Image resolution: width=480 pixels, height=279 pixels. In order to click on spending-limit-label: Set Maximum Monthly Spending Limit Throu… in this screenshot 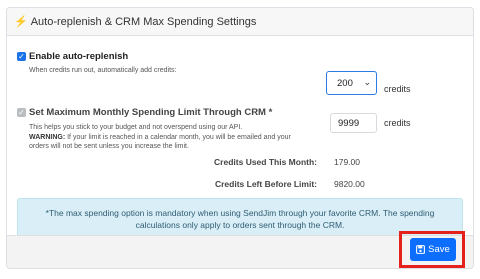, I will do `click(151, 112)`.